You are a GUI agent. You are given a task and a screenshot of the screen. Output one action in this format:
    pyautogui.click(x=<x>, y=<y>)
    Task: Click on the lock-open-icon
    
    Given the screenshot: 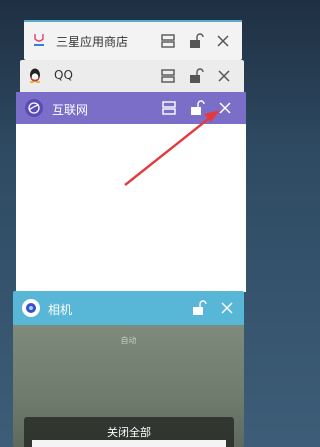 What is the action you would take?
    pyautogui.click(x=199, y=308)
    